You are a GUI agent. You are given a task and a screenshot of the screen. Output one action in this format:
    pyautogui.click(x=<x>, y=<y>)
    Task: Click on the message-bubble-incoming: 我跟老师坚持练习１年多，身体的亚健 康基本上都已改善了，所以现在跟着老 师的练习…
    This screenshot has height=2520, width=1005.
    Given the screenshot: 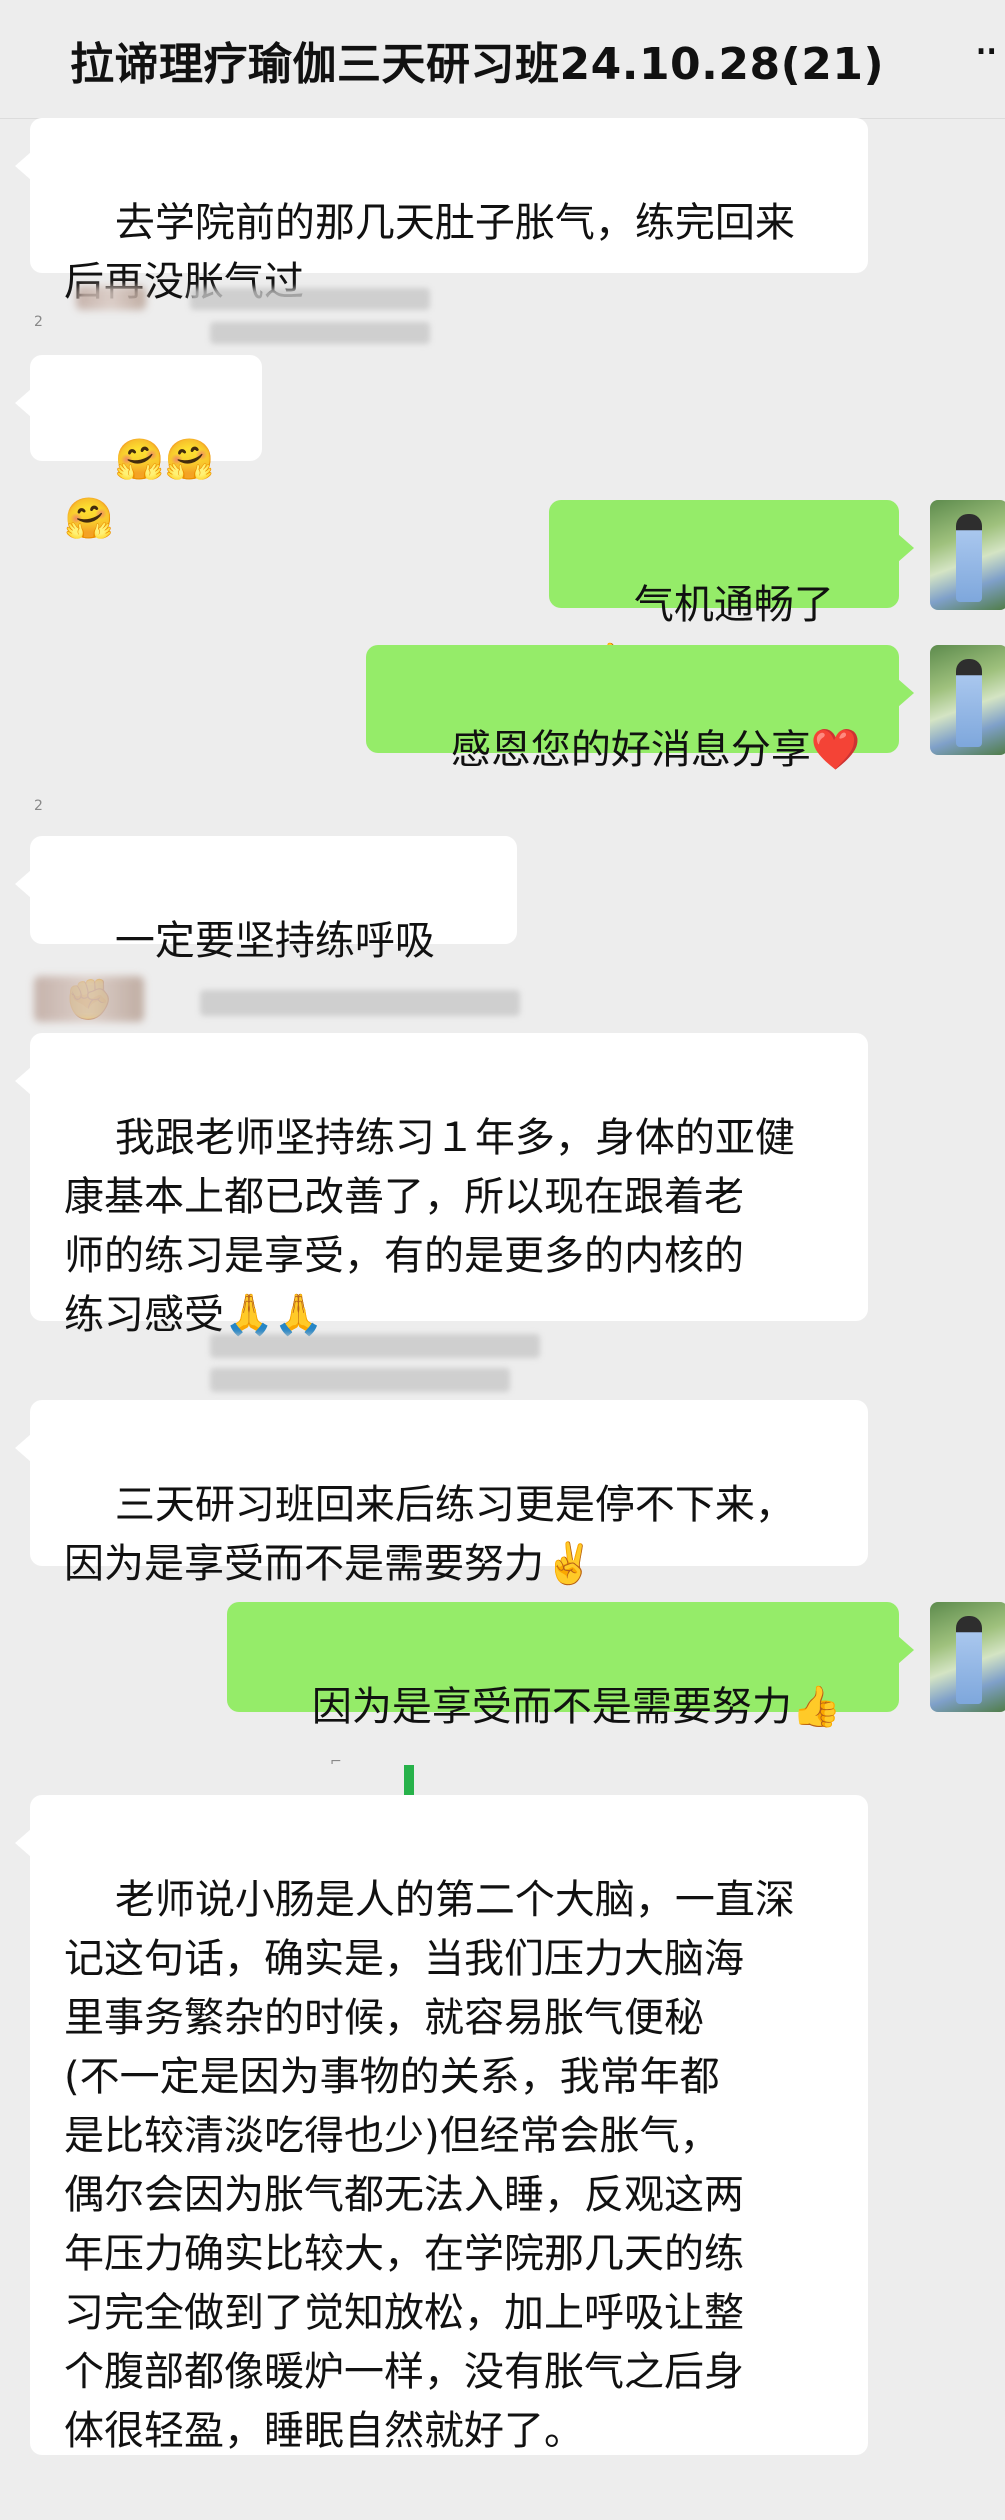 What is the action you would take?
    pyautogui.click(x=441, y=1185)
    